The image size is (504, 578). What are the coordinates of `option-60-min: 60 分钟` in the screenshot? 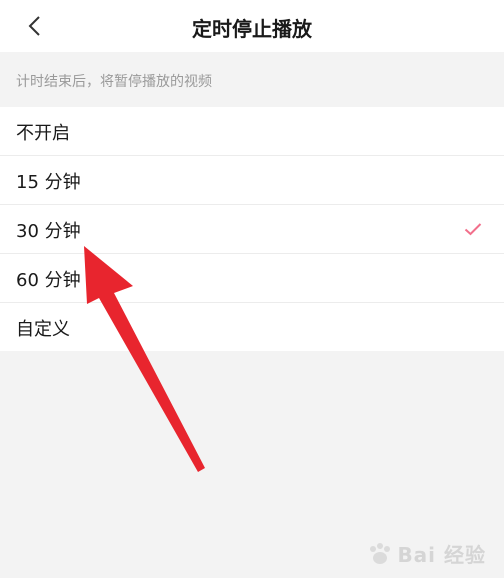 It's located at (252, 278).